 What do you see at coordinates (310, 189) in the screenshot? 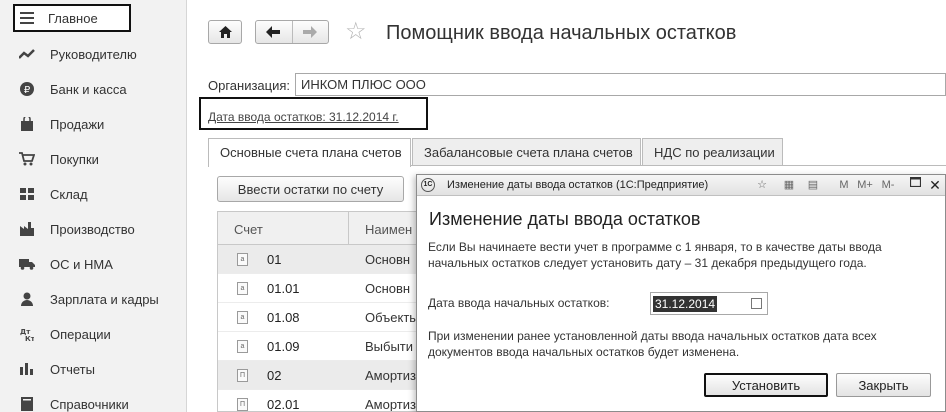
I see `enter-balances-button: Ввести остатки по счету` at bounding box center [310, 189].